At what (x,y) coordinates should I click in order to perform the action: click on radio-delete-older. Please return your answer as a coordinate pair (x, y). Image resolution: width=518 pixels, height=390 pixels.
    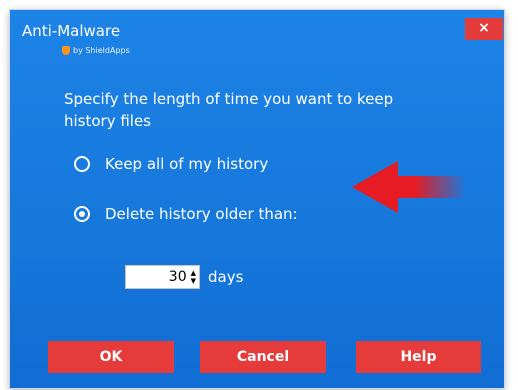
    Looking at the image, I should click on (82, 214).